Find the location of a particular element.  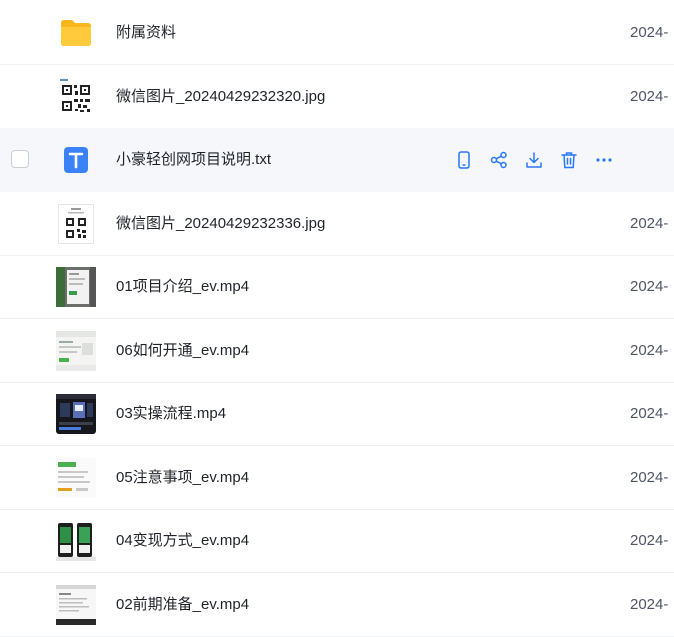

file-name: 微信图片_20240429232320.jpg is located at coordinates (220, 97).